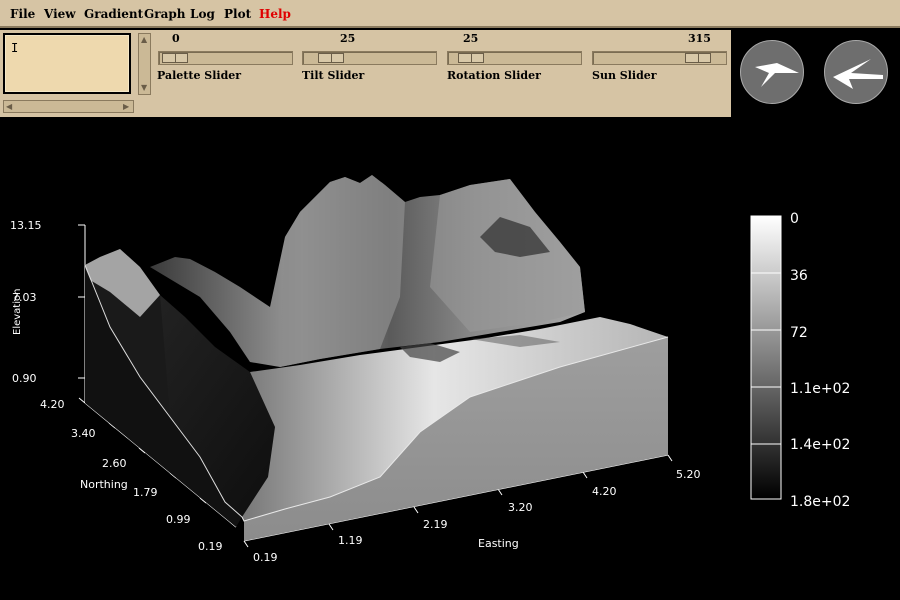  Describe the element at coordinates (265, 557) in the screenshot. I see `easting-tick: 0.19` at that location.